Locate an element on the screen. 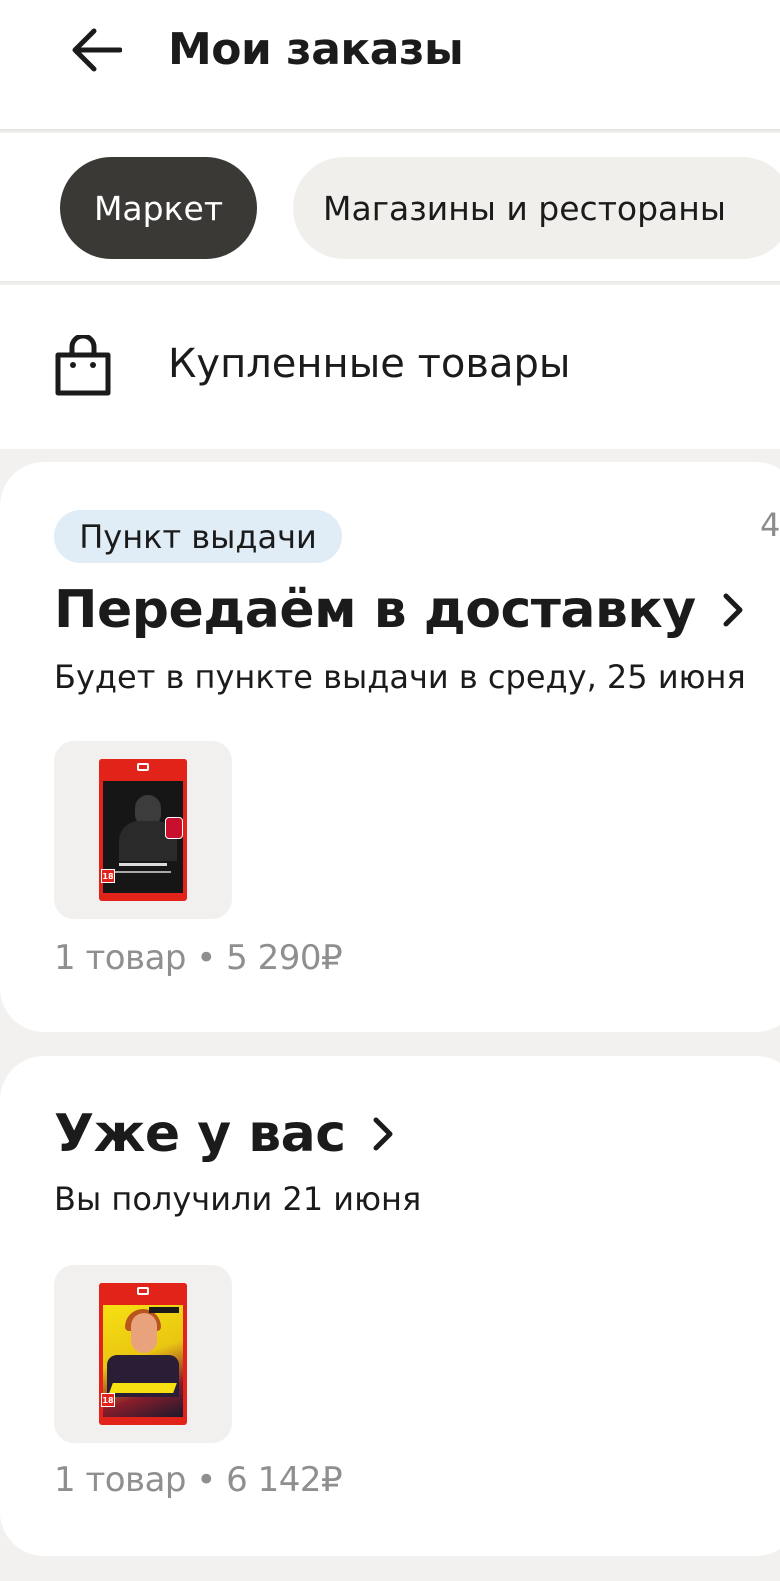 Image resolution: width=780 pixels, height=1581 pixels. order-received-info: Вы получили 21 июня is located at coordinates (238, 1199).